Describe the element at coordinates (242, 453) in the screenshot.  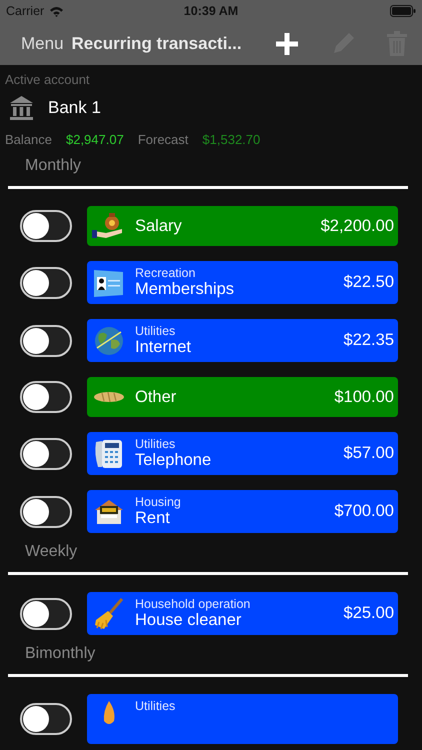
I see `transaction-card: Utilities Telephone $57.00` at that location.